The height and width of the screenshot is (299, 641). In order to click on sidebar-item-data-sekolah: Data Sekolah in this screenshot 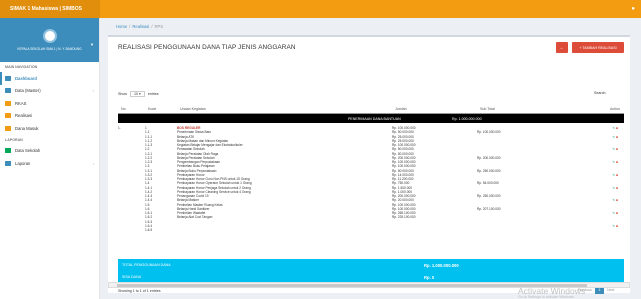, I will do `click(49, 151)`.